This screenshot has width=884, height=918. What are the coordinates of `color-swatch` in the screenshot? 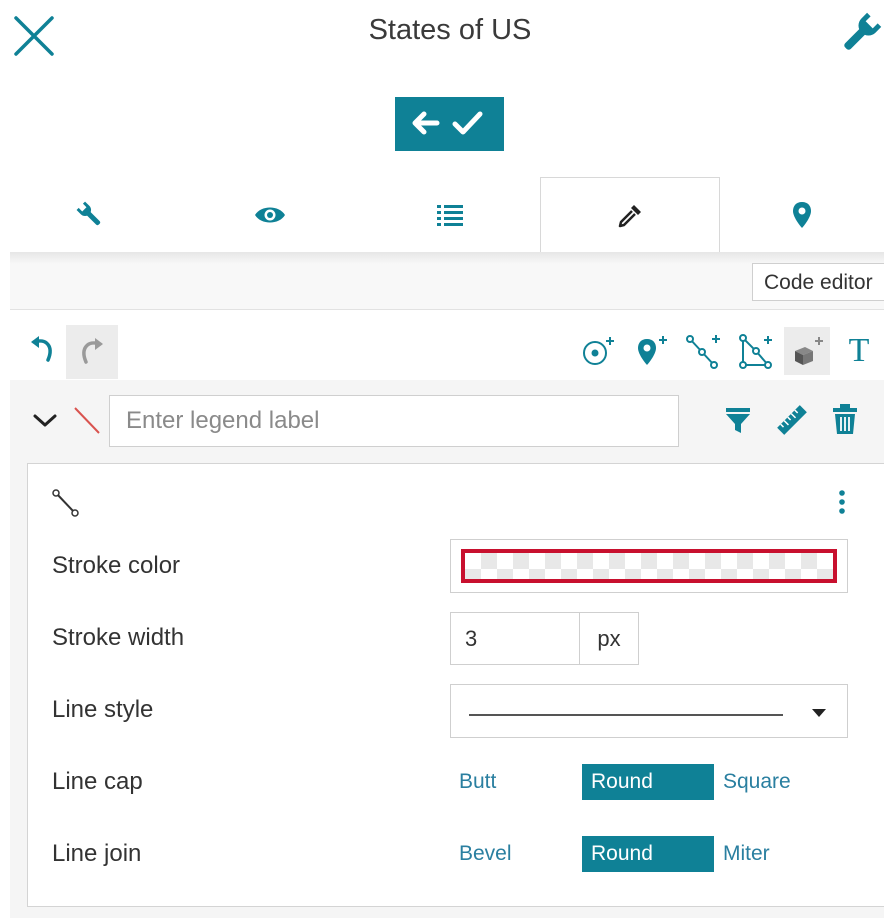 It's located at (649, 566).